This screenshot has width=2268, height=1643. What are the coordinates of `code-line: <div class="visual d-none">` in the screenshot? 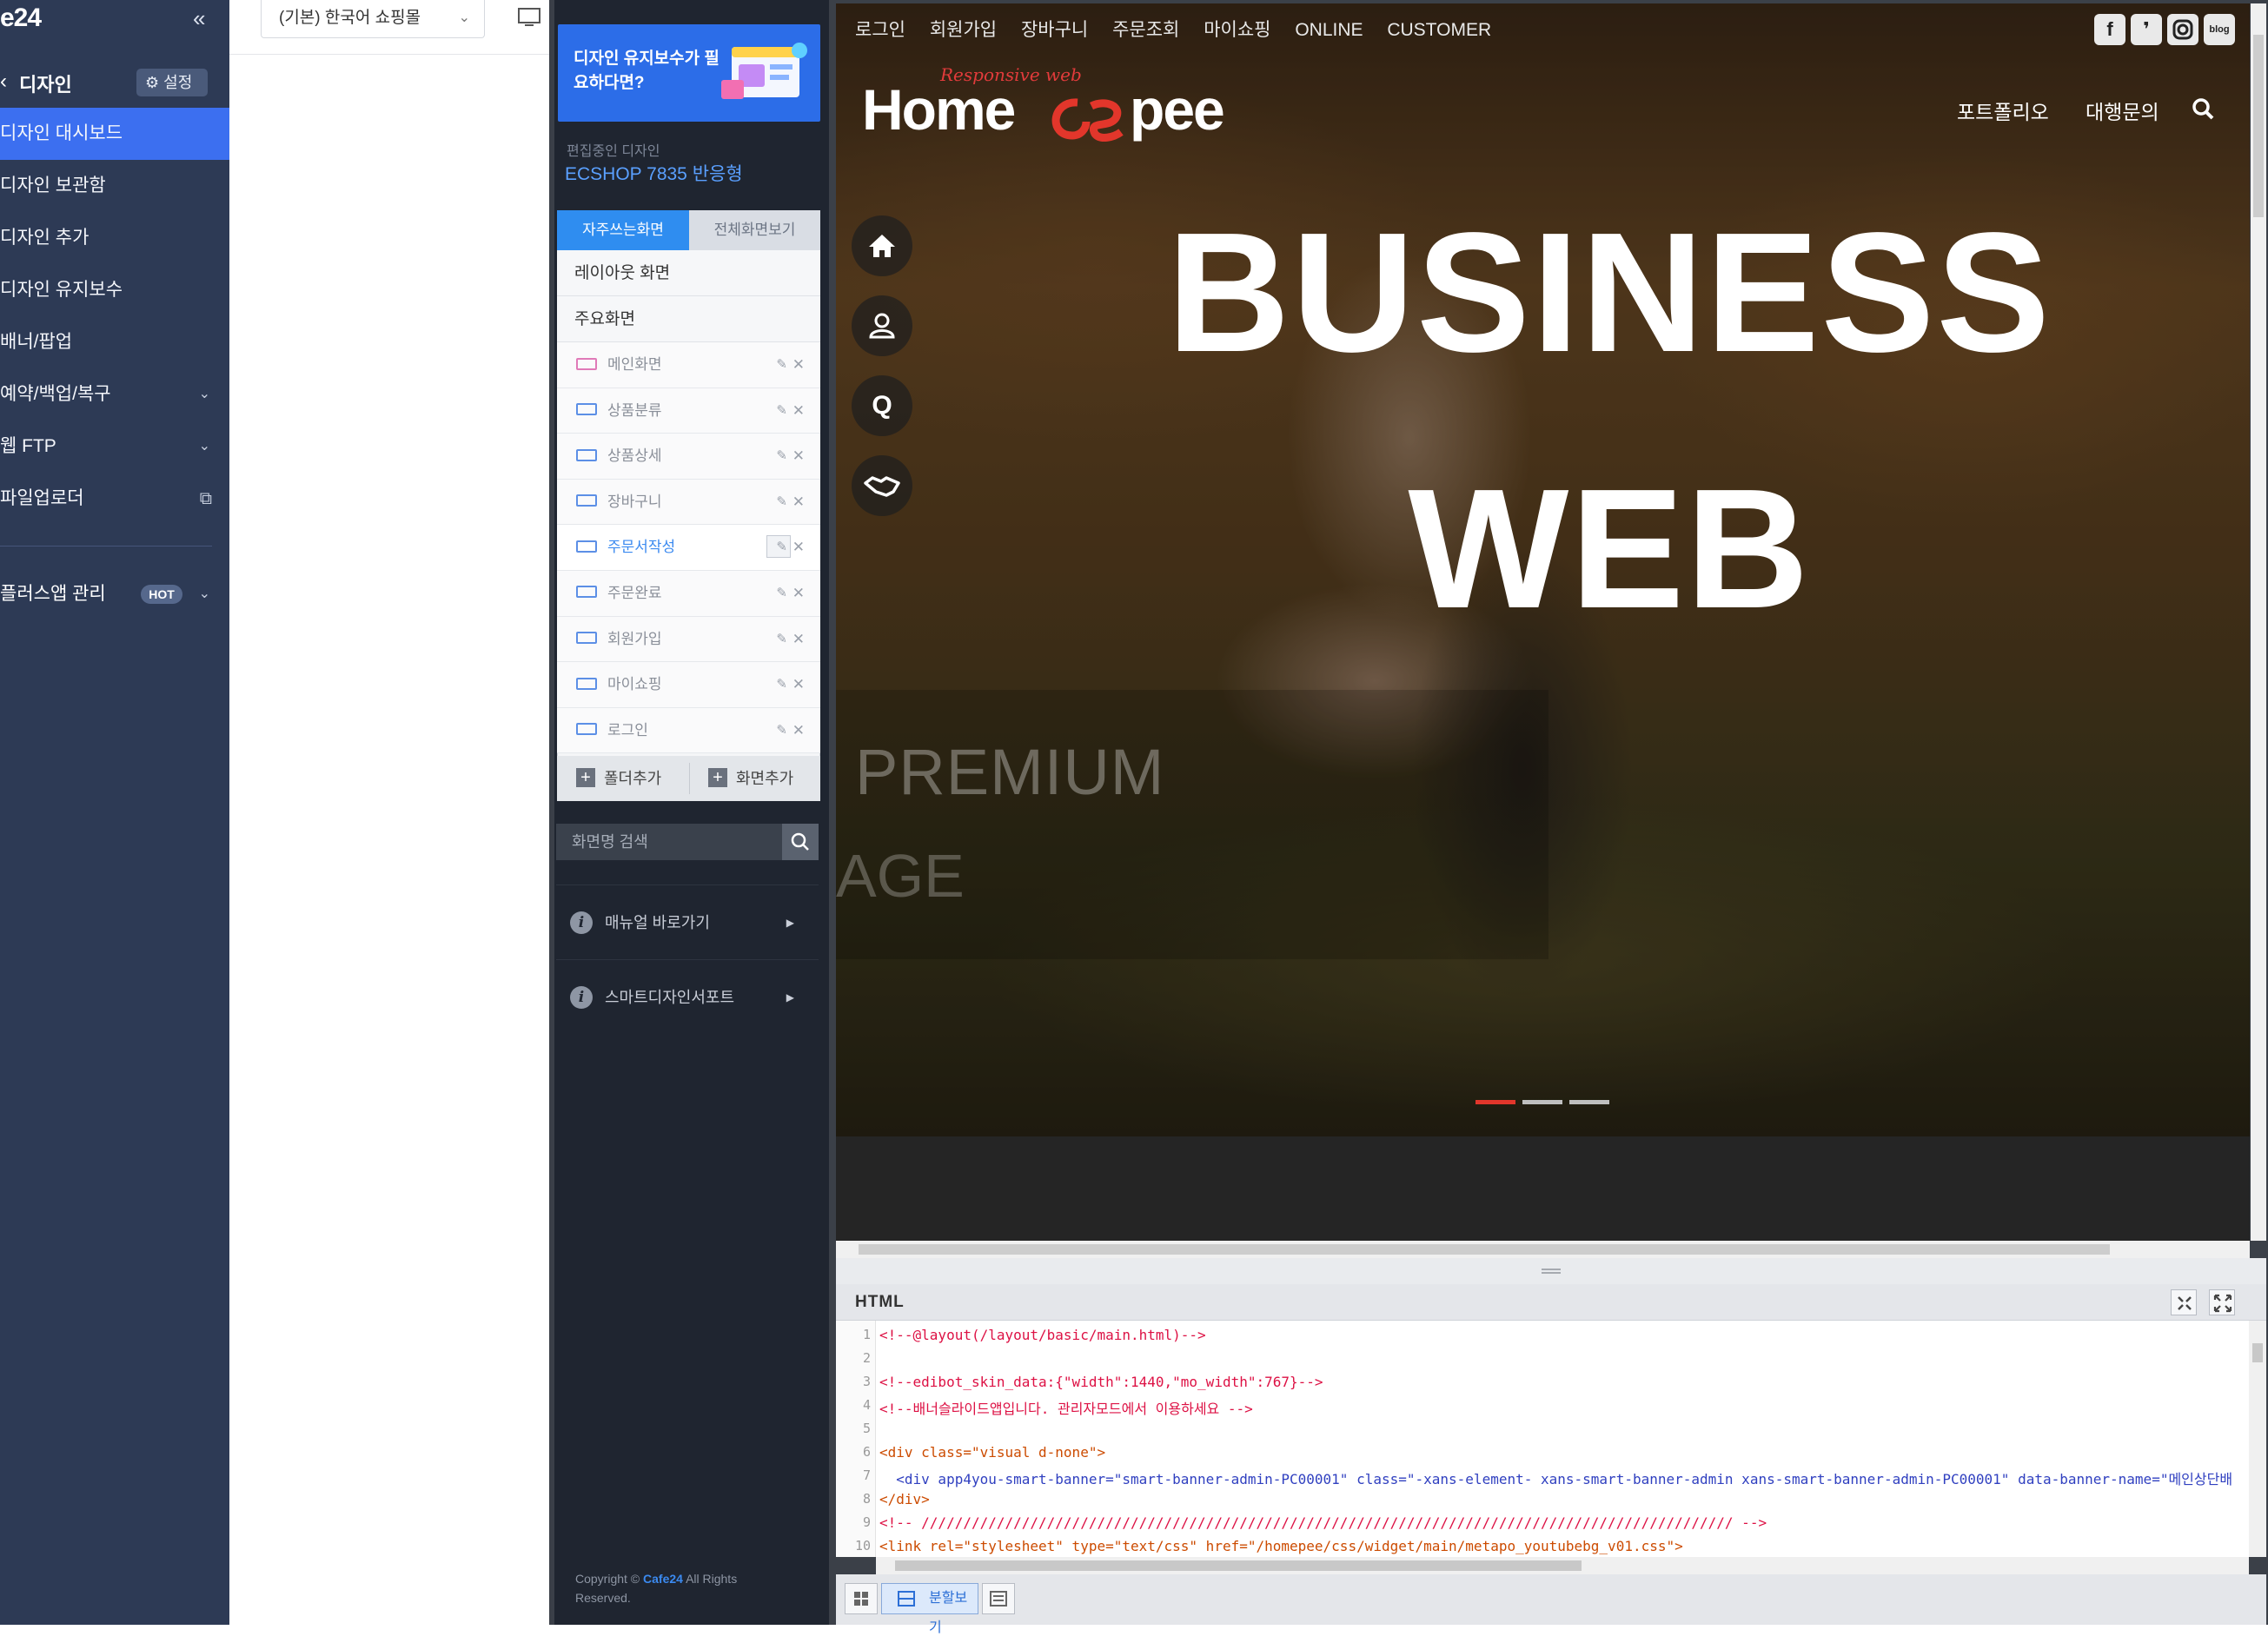 It's located at (992, 1452).